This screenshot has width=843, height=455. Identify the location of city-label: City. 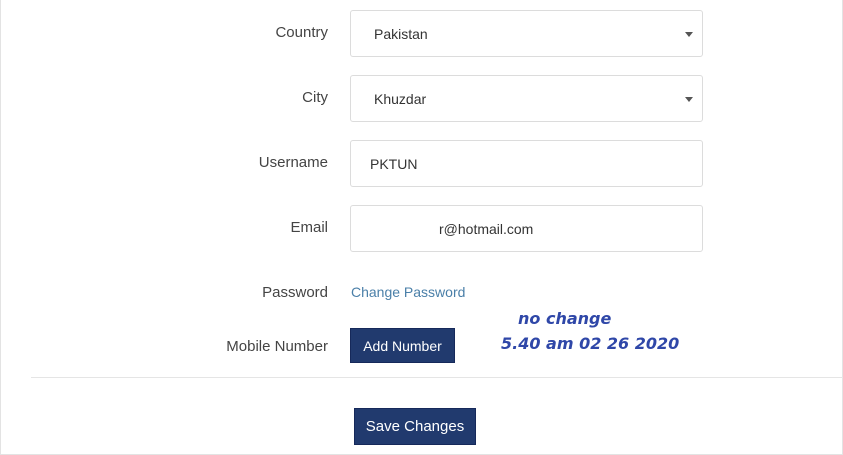
(315, 97).